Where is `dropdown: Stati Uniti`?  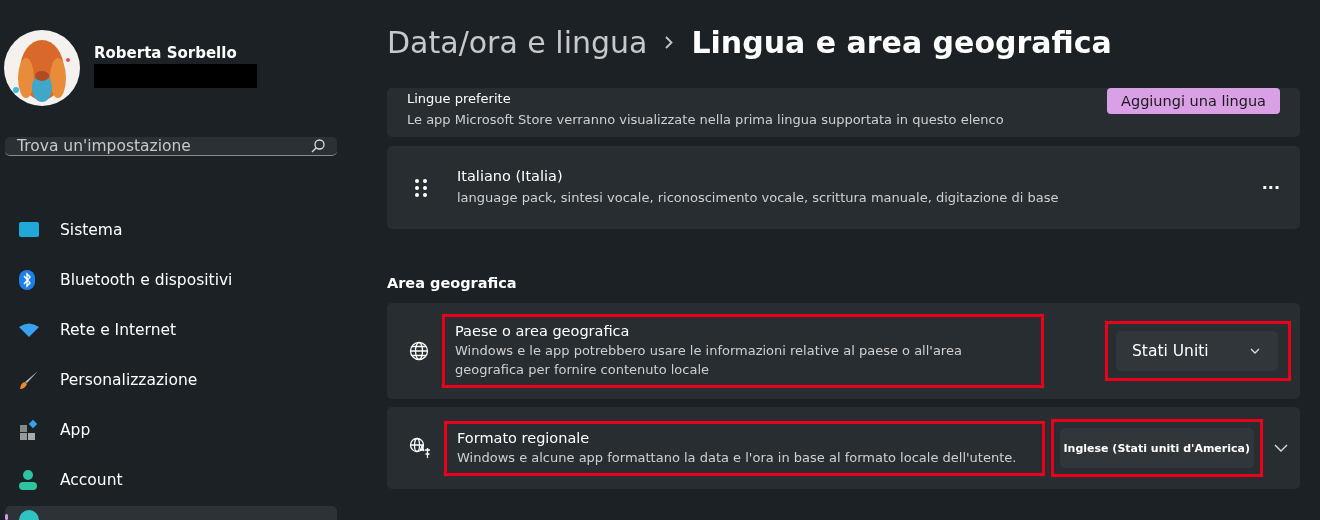
dropdown: Stati Uniti is located at coordinates (1197, 351).